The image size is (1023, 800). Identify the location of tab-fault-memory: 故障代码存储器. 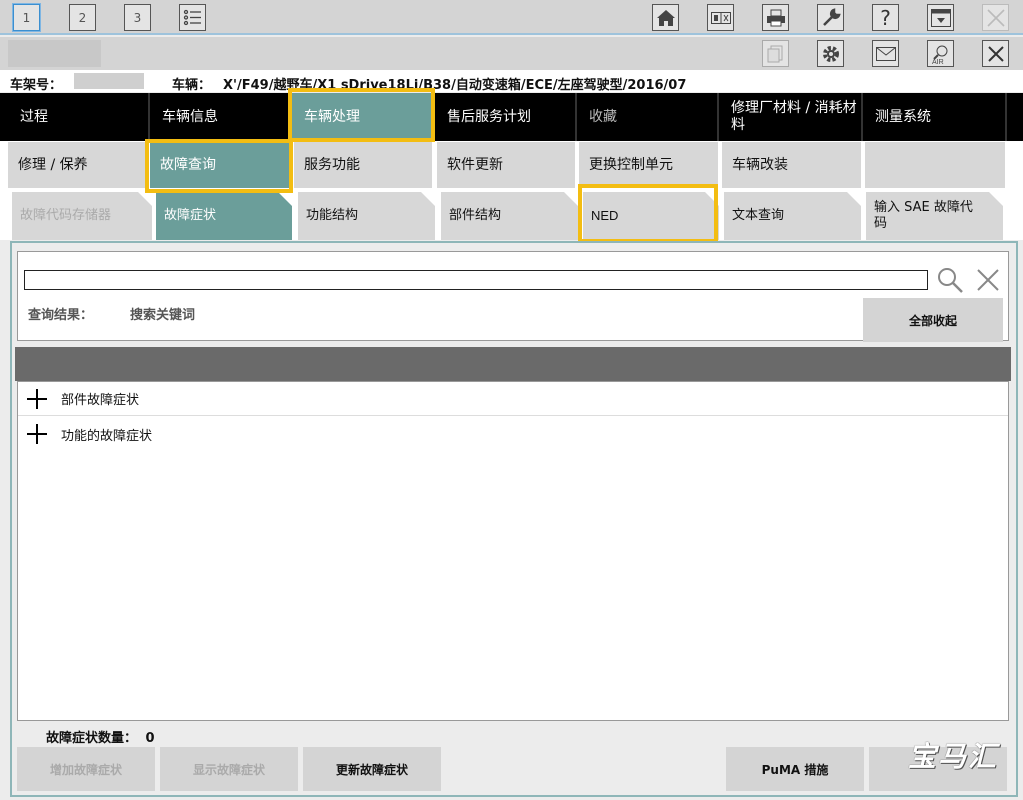
(82, 216).